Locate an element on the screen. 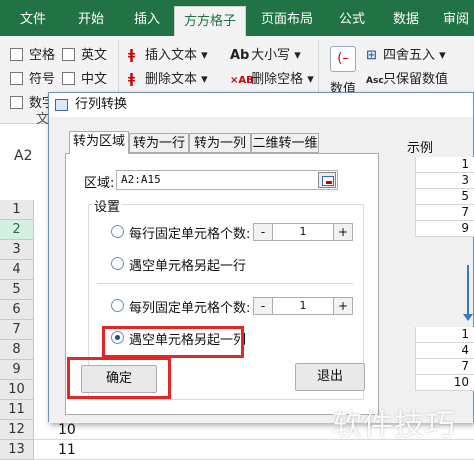 This screenshot has height=460, width=474. tab-data: 数据 is located at coordinates (406, 18).